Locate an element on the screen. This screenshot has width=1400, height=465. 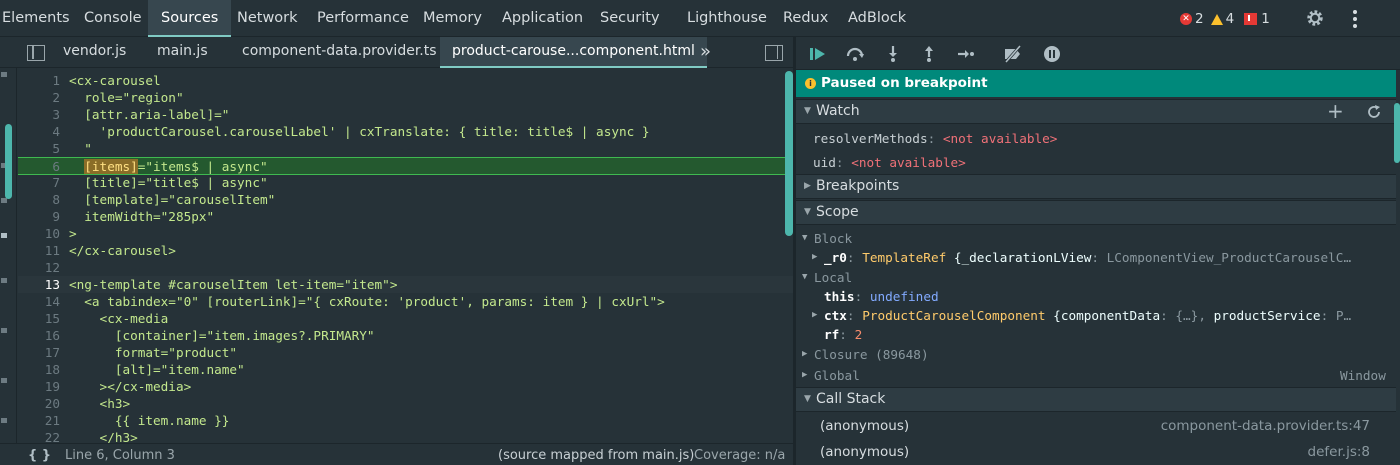
line-number: 13 is located at coordinates (39, 284).